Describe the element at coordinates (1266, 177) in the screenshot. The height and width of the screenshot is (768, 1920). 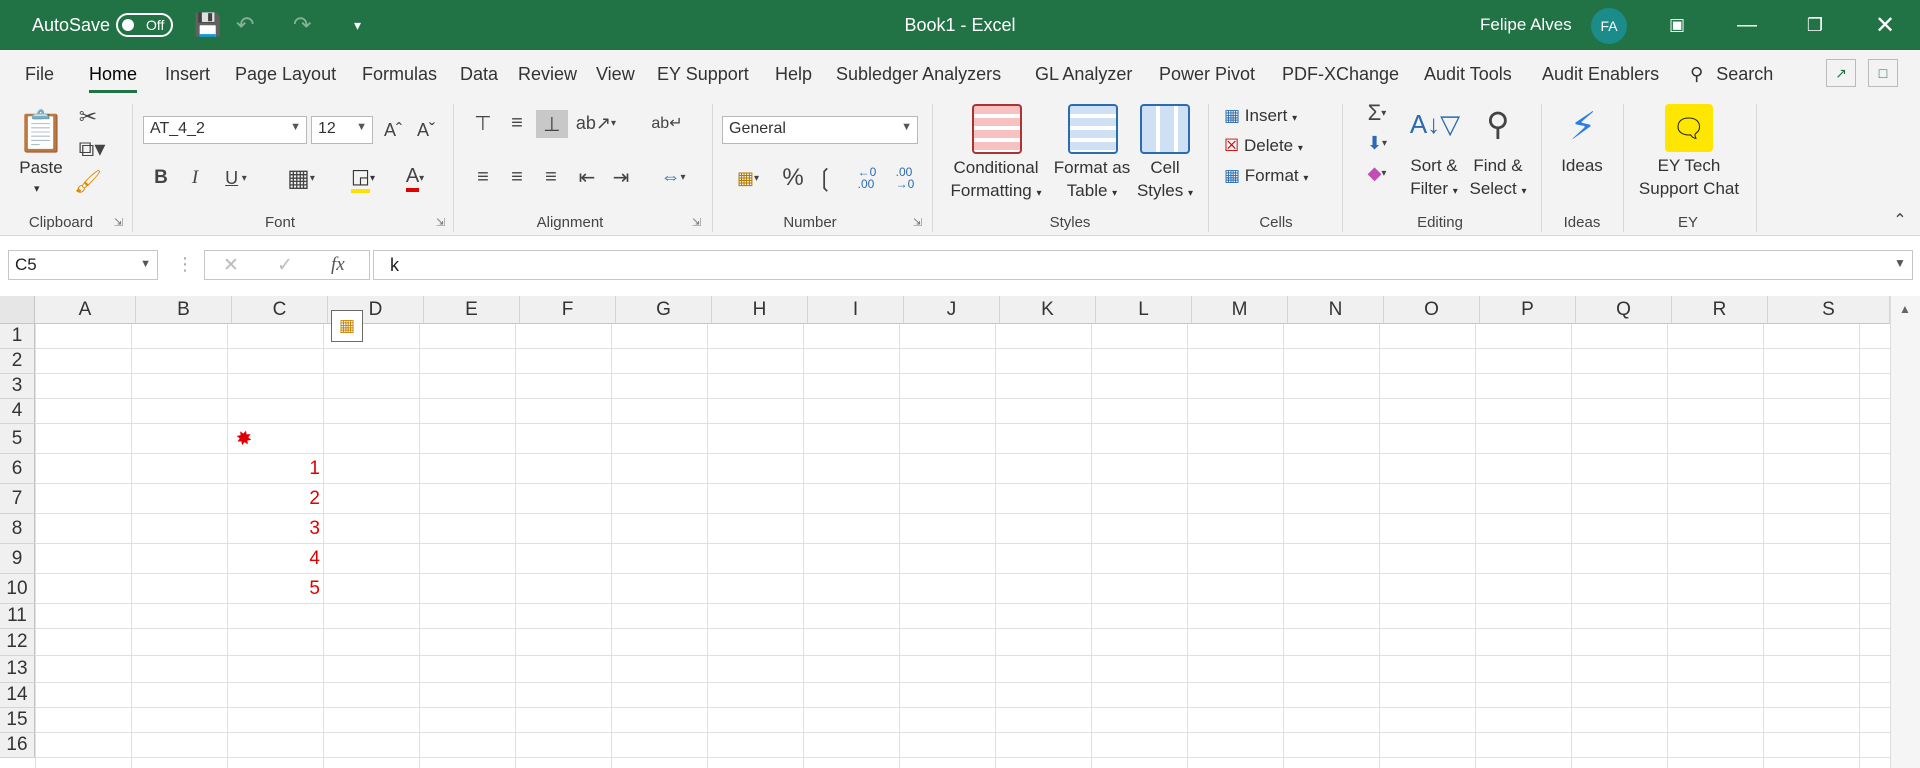
I see `format-cells-button: ▦ Format ▾` at that location.